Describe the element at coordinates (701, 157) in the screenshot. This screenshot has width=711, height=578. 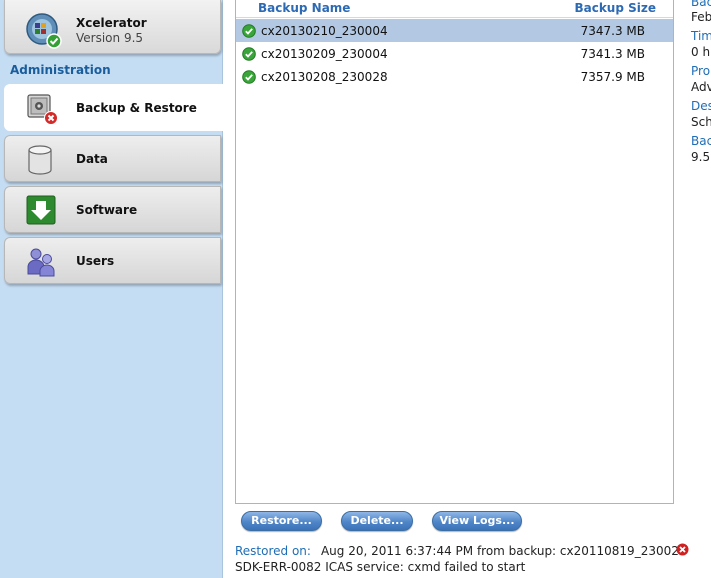
I see `detail-value: 9.5.` at that location.